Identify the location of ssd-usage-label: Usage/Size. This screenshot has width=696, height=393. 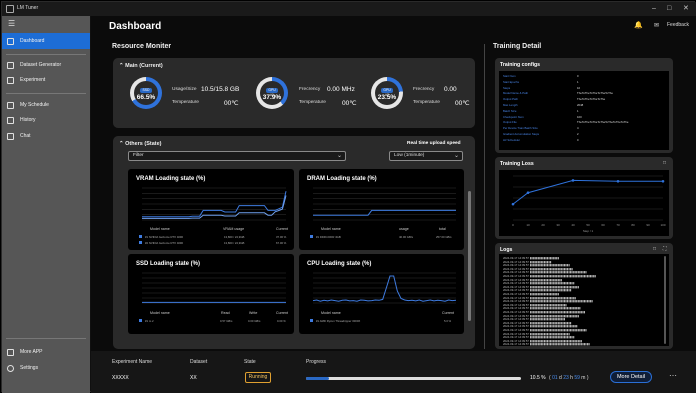
(184, 89).